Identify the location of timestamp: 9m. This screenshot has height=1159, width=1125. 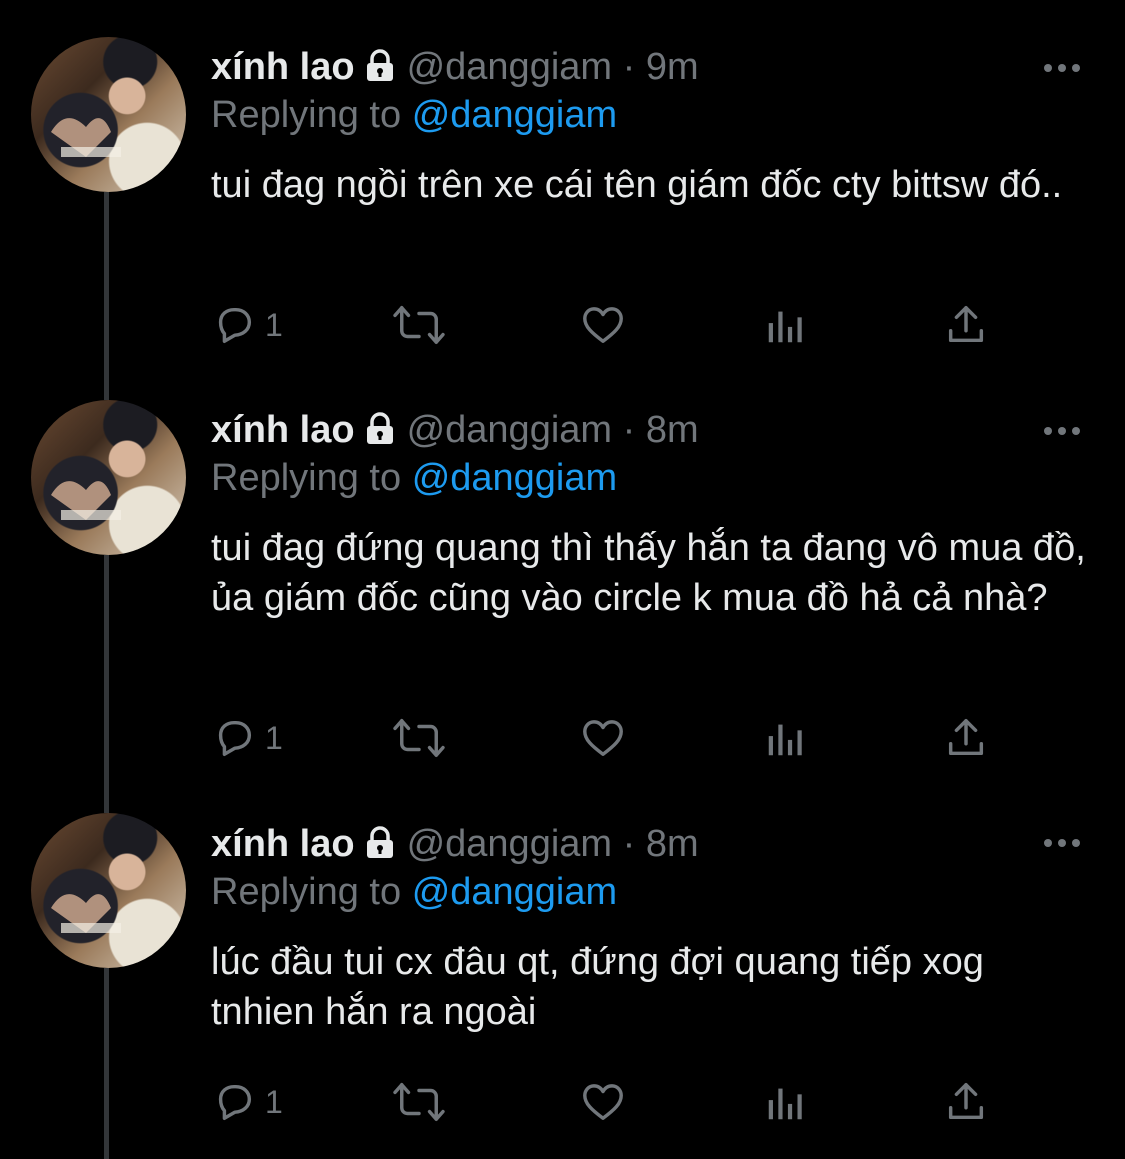
(672, 67).